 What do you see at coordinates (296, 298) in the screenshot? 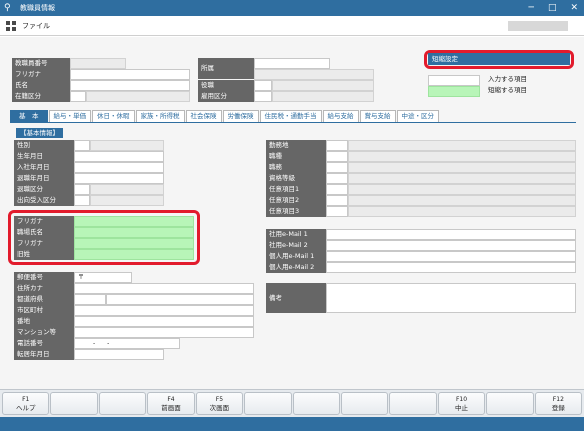
I see `label-remarks: 備考` at bounding box center [296, 298].